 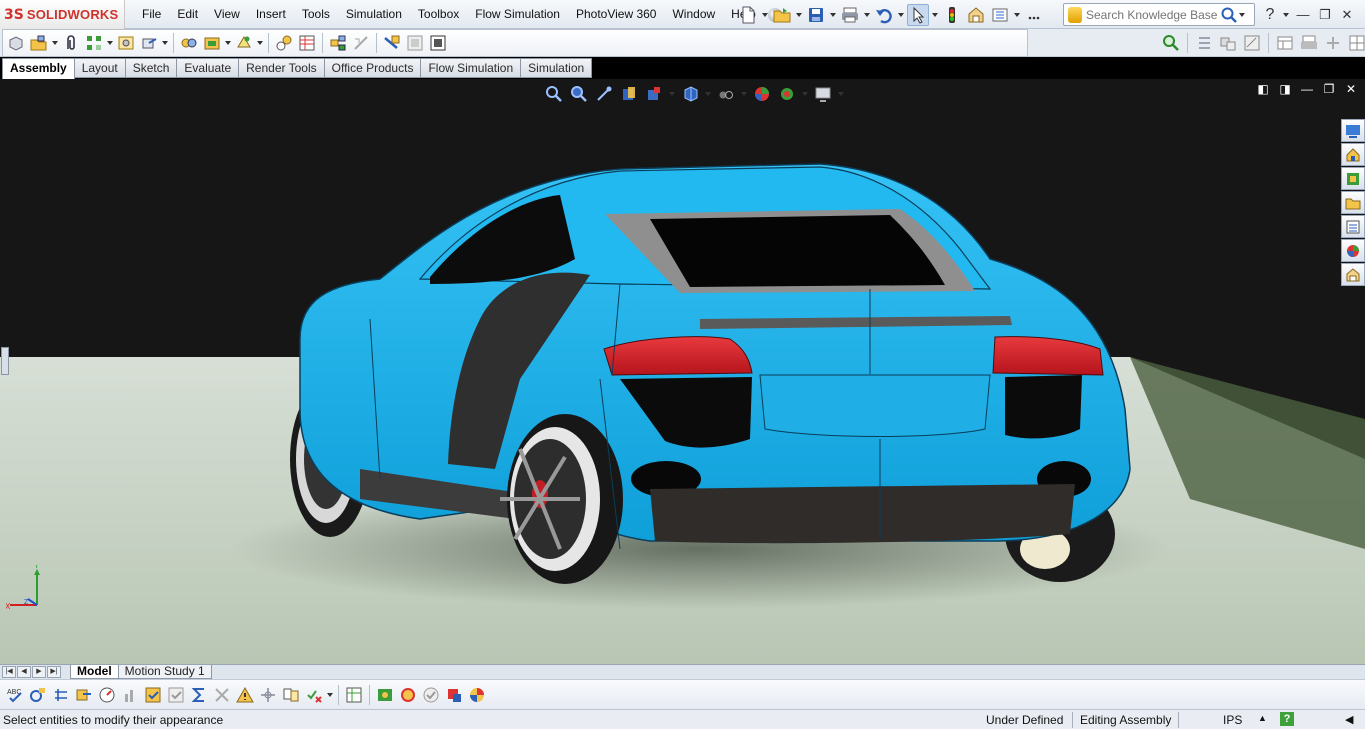 What do you see at coordinates (1325, 15) in the screenshot?
I see `restore-button: ❐` at bounding box center [1325, 15].